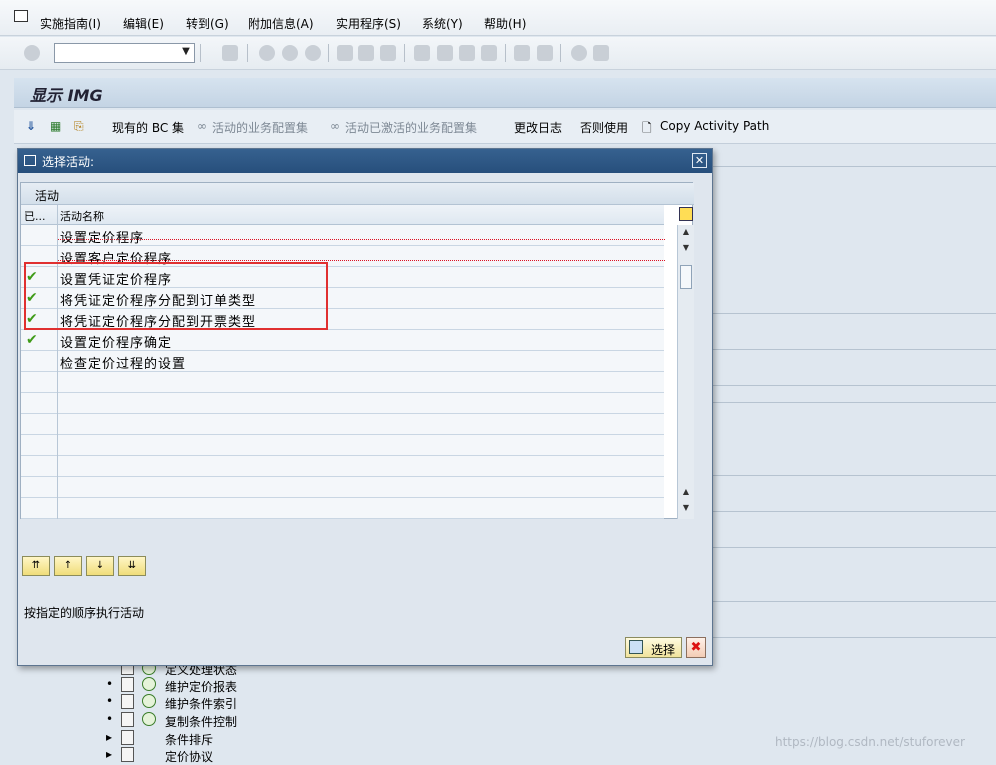 The width and height of the screenshot is (996, 765). Describe the element at coordinates (545, 53) in the screenshot. I see `shortcut-icon` at that location.